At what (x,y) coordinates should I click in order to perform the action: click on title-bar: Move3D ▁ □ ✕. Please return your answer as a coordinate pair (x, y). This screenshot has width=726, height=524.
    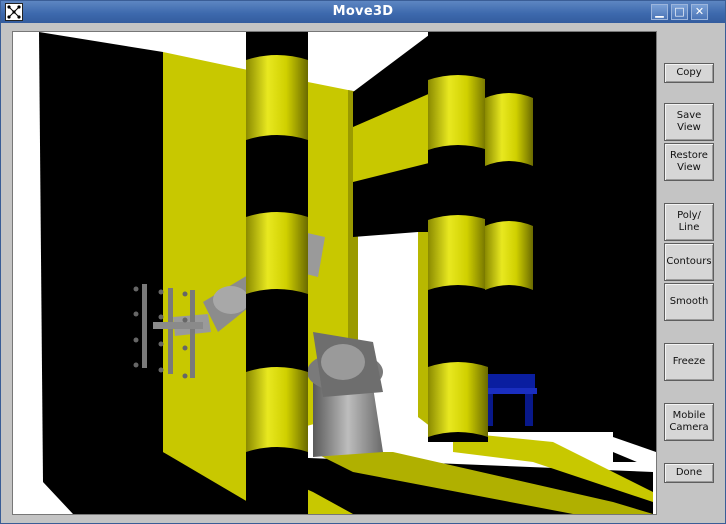
    Looking at the image, I should click on (363, 12).